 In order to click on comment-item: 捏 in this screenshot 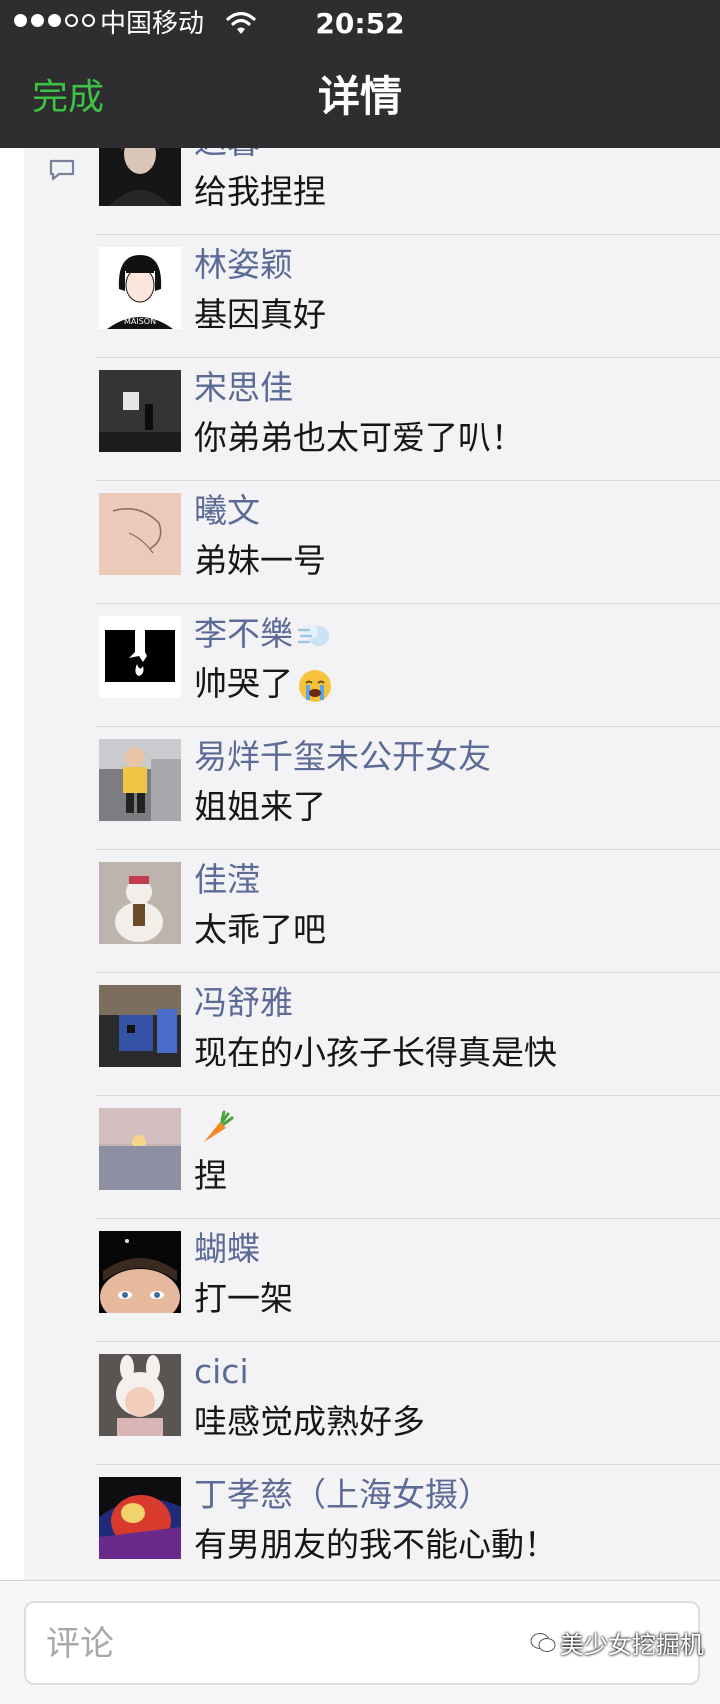, I will do `click(372, 1157)`.